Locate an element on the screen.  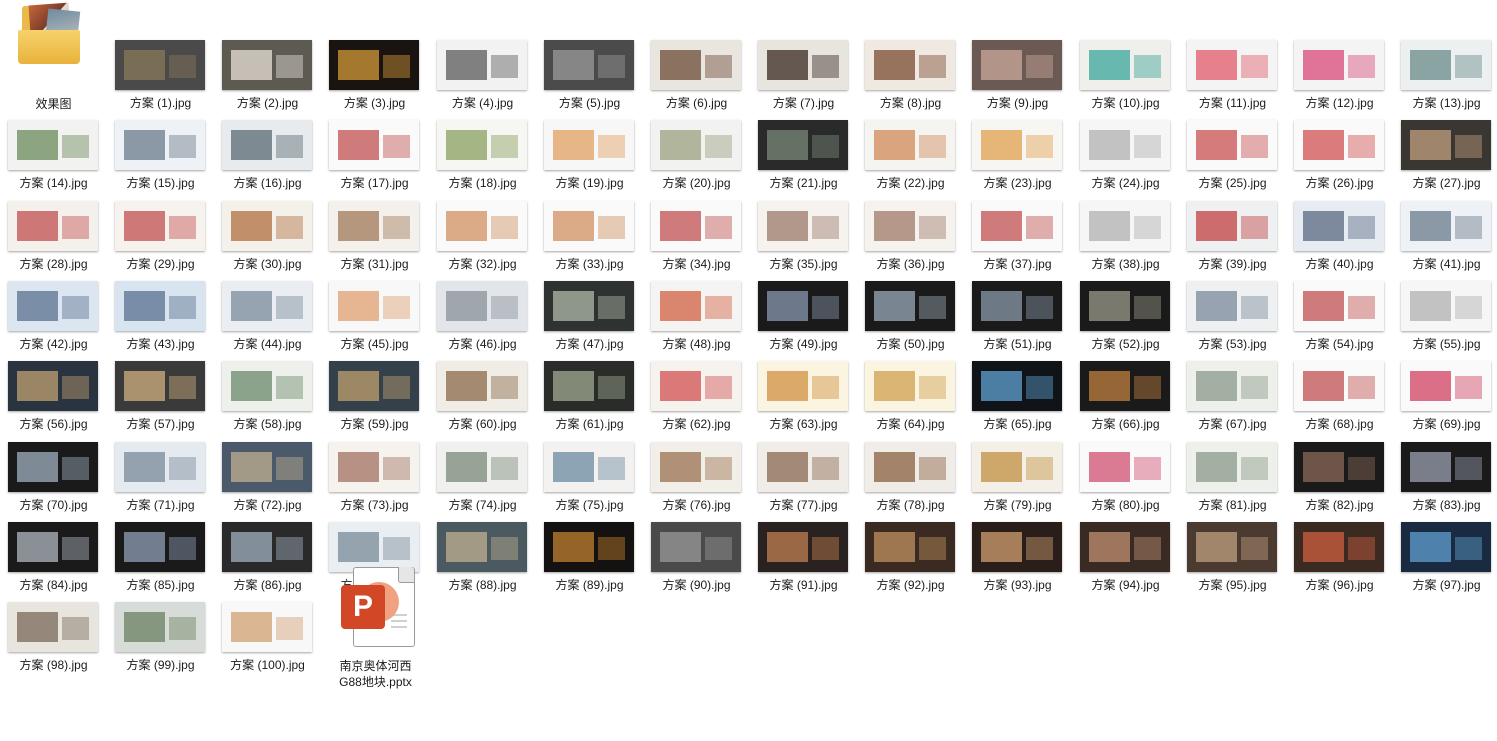
file-item: 方案 (9).jpg is located at coordinates (1017, 80).